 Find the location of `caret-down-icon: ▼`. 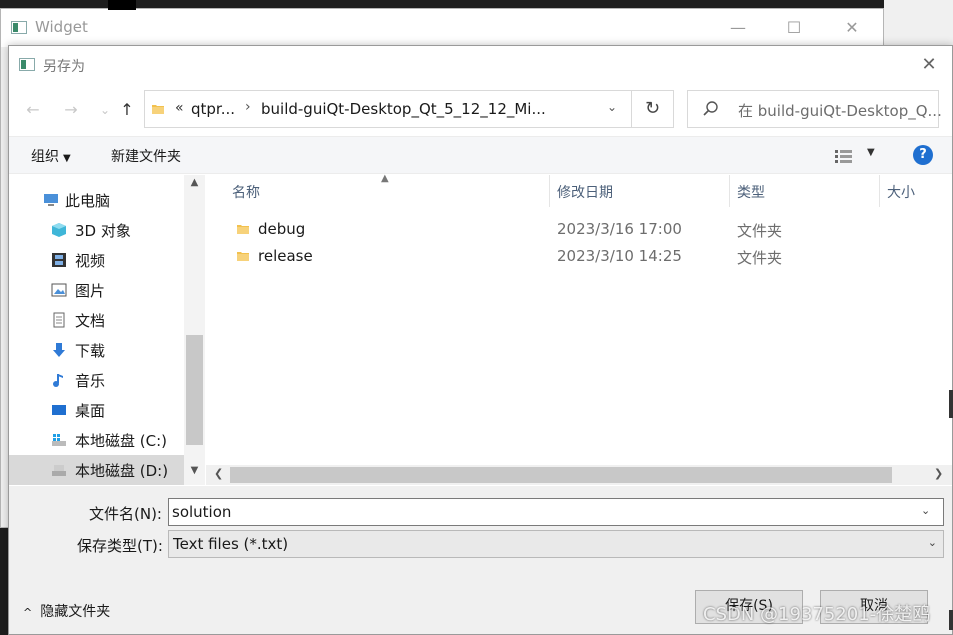

caret-down-icon: ▼ is located at coordinates (67, 158).